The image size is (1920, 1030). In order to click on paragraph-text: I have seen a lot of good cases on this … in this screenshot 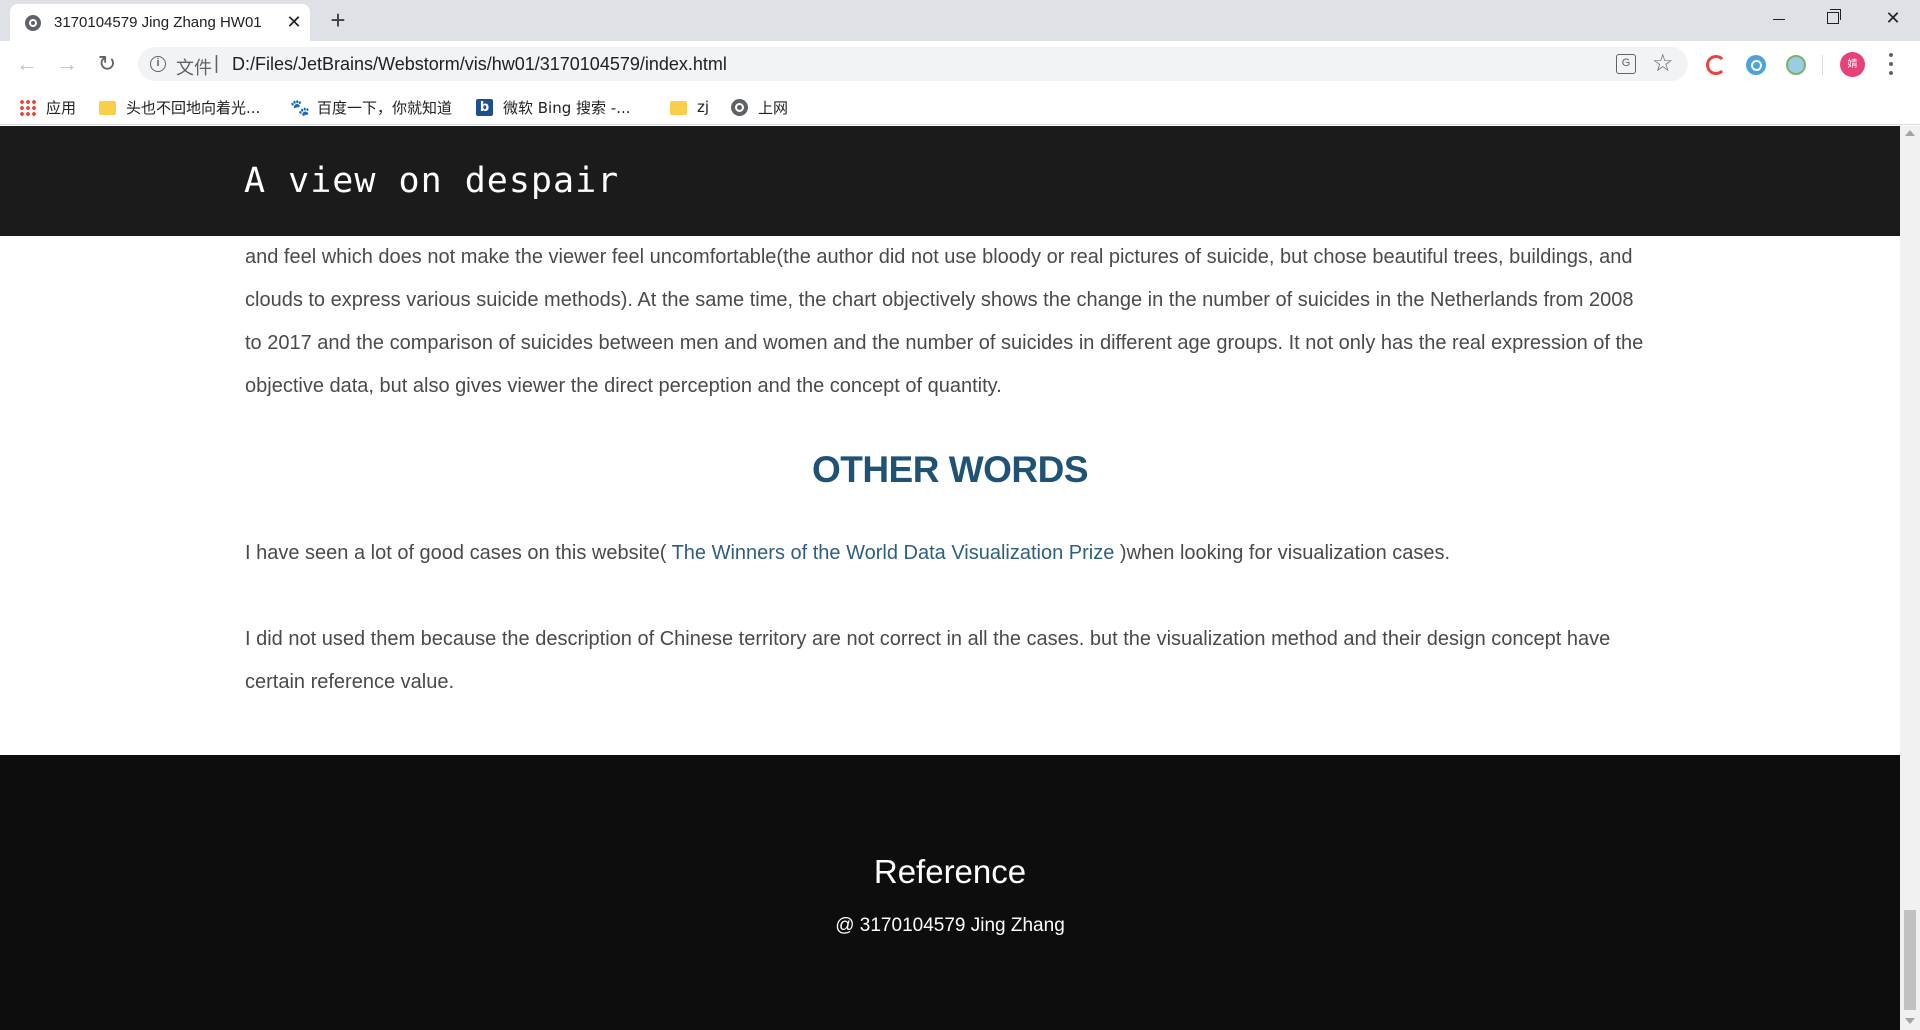, I will do `click(456, 553)`.